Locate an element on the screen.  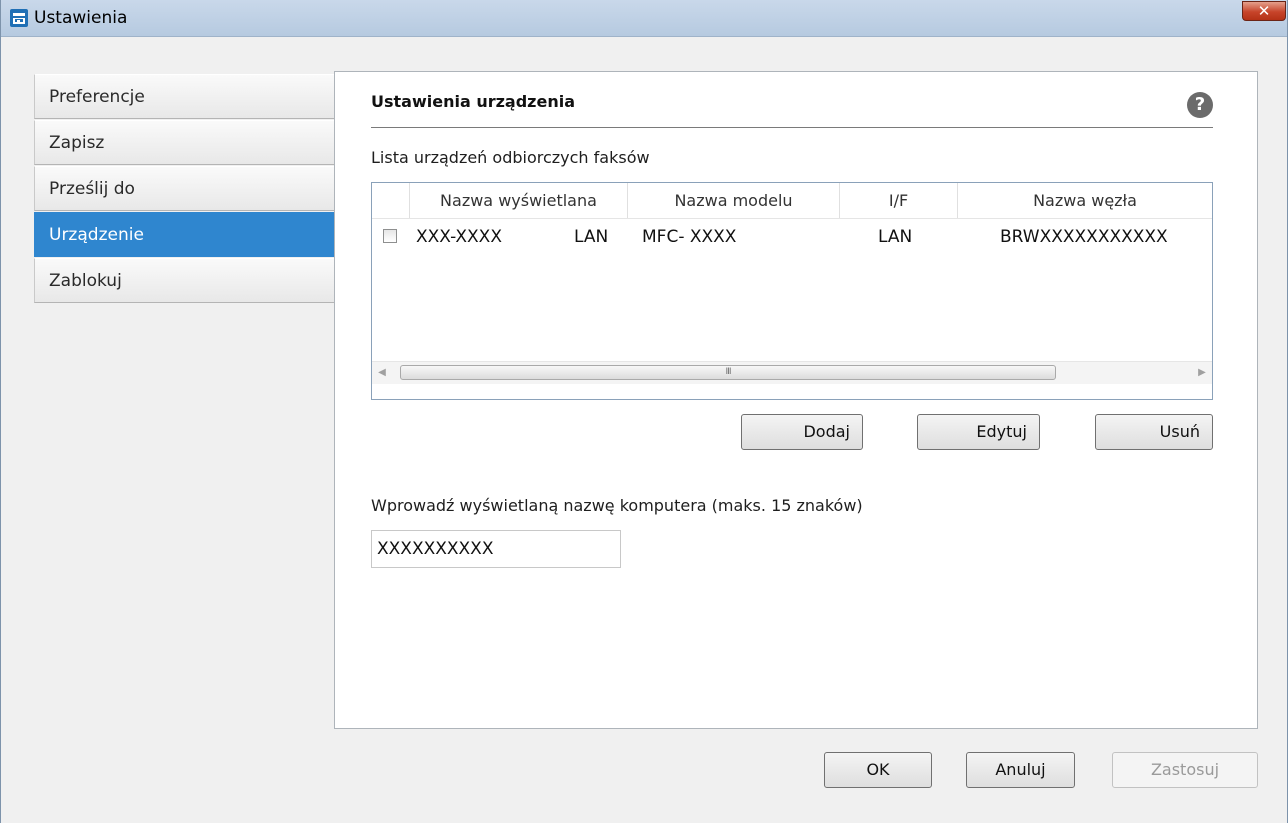
edit-button: Edytuj is located at coordinates (978, 432).